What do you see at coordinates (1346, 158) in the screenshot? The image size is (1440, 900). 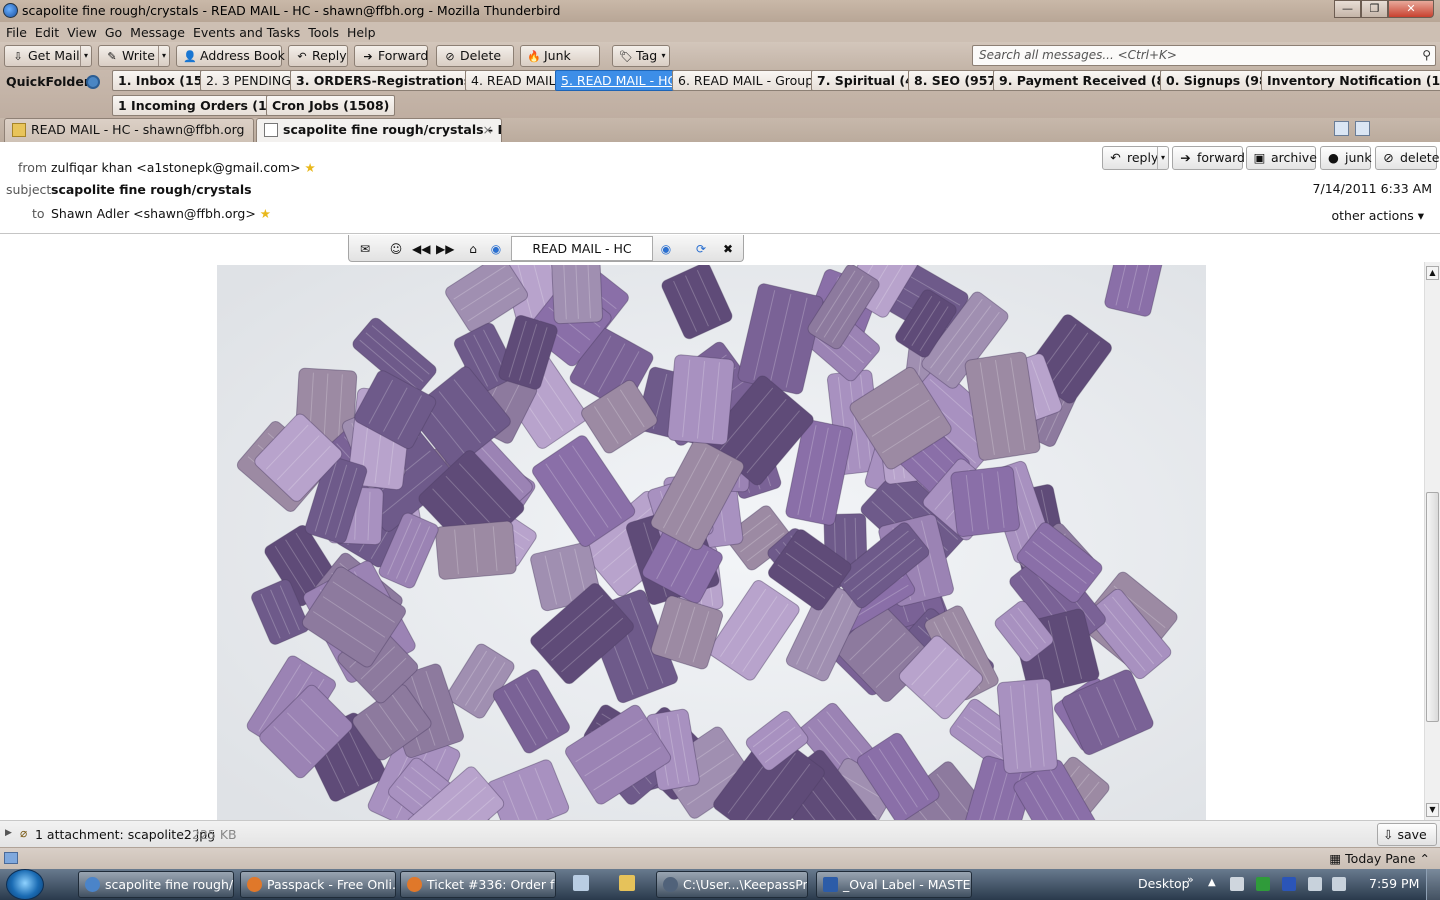 I see `header-junk-button: ● junk` at bounding box center [1346, 158].